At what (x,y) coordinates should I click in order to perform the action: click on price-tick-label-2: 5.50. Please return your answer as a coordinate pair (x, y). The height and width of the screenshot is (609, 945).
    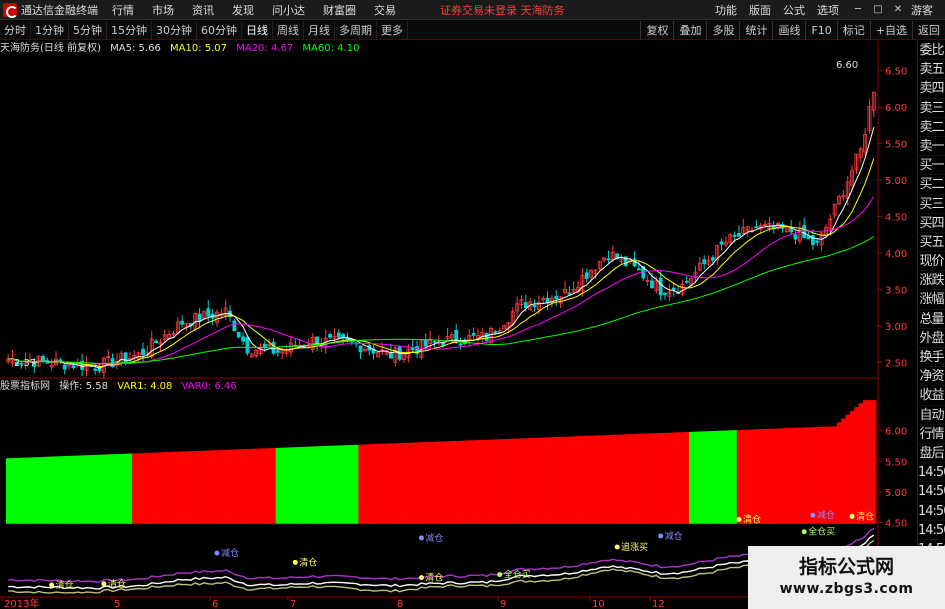
    Looking at the image, I should click on (896, 145).